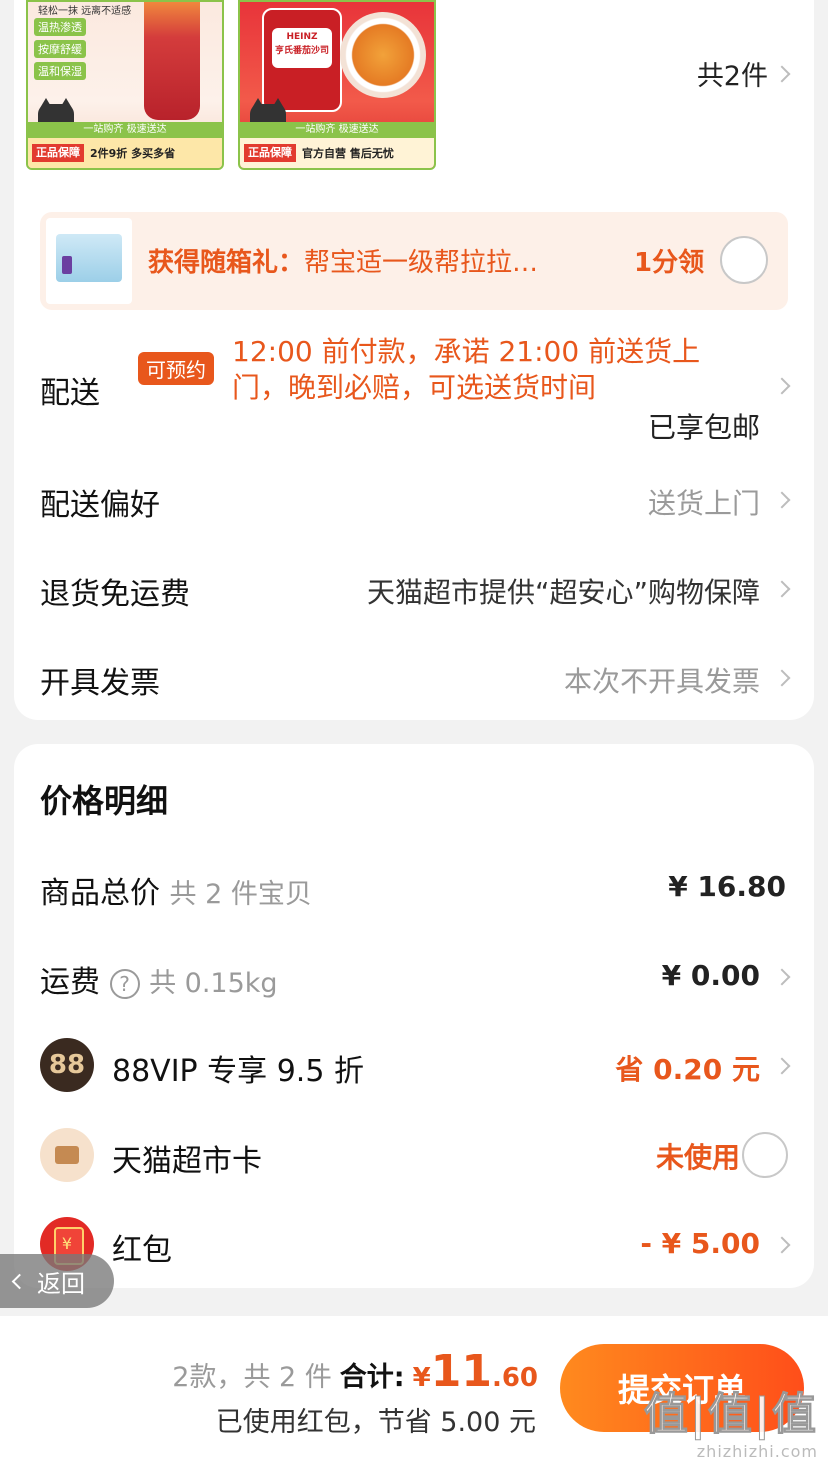  What do you see at coordinates (100, 893) in the screenshot?
I see `goods-total-label: 商品总价` at bounding box center [100, 893].